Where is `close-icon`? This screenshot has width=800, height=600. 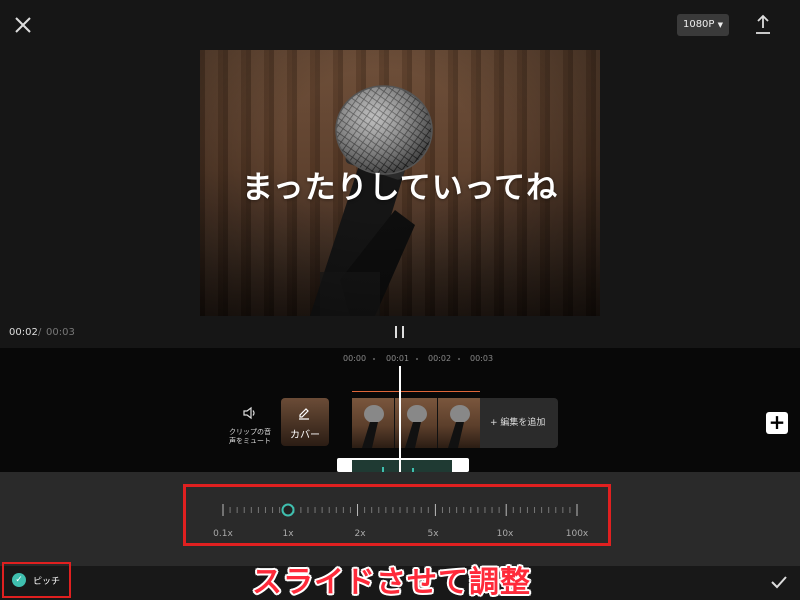 close-icon is located at coordinates (23, 25).